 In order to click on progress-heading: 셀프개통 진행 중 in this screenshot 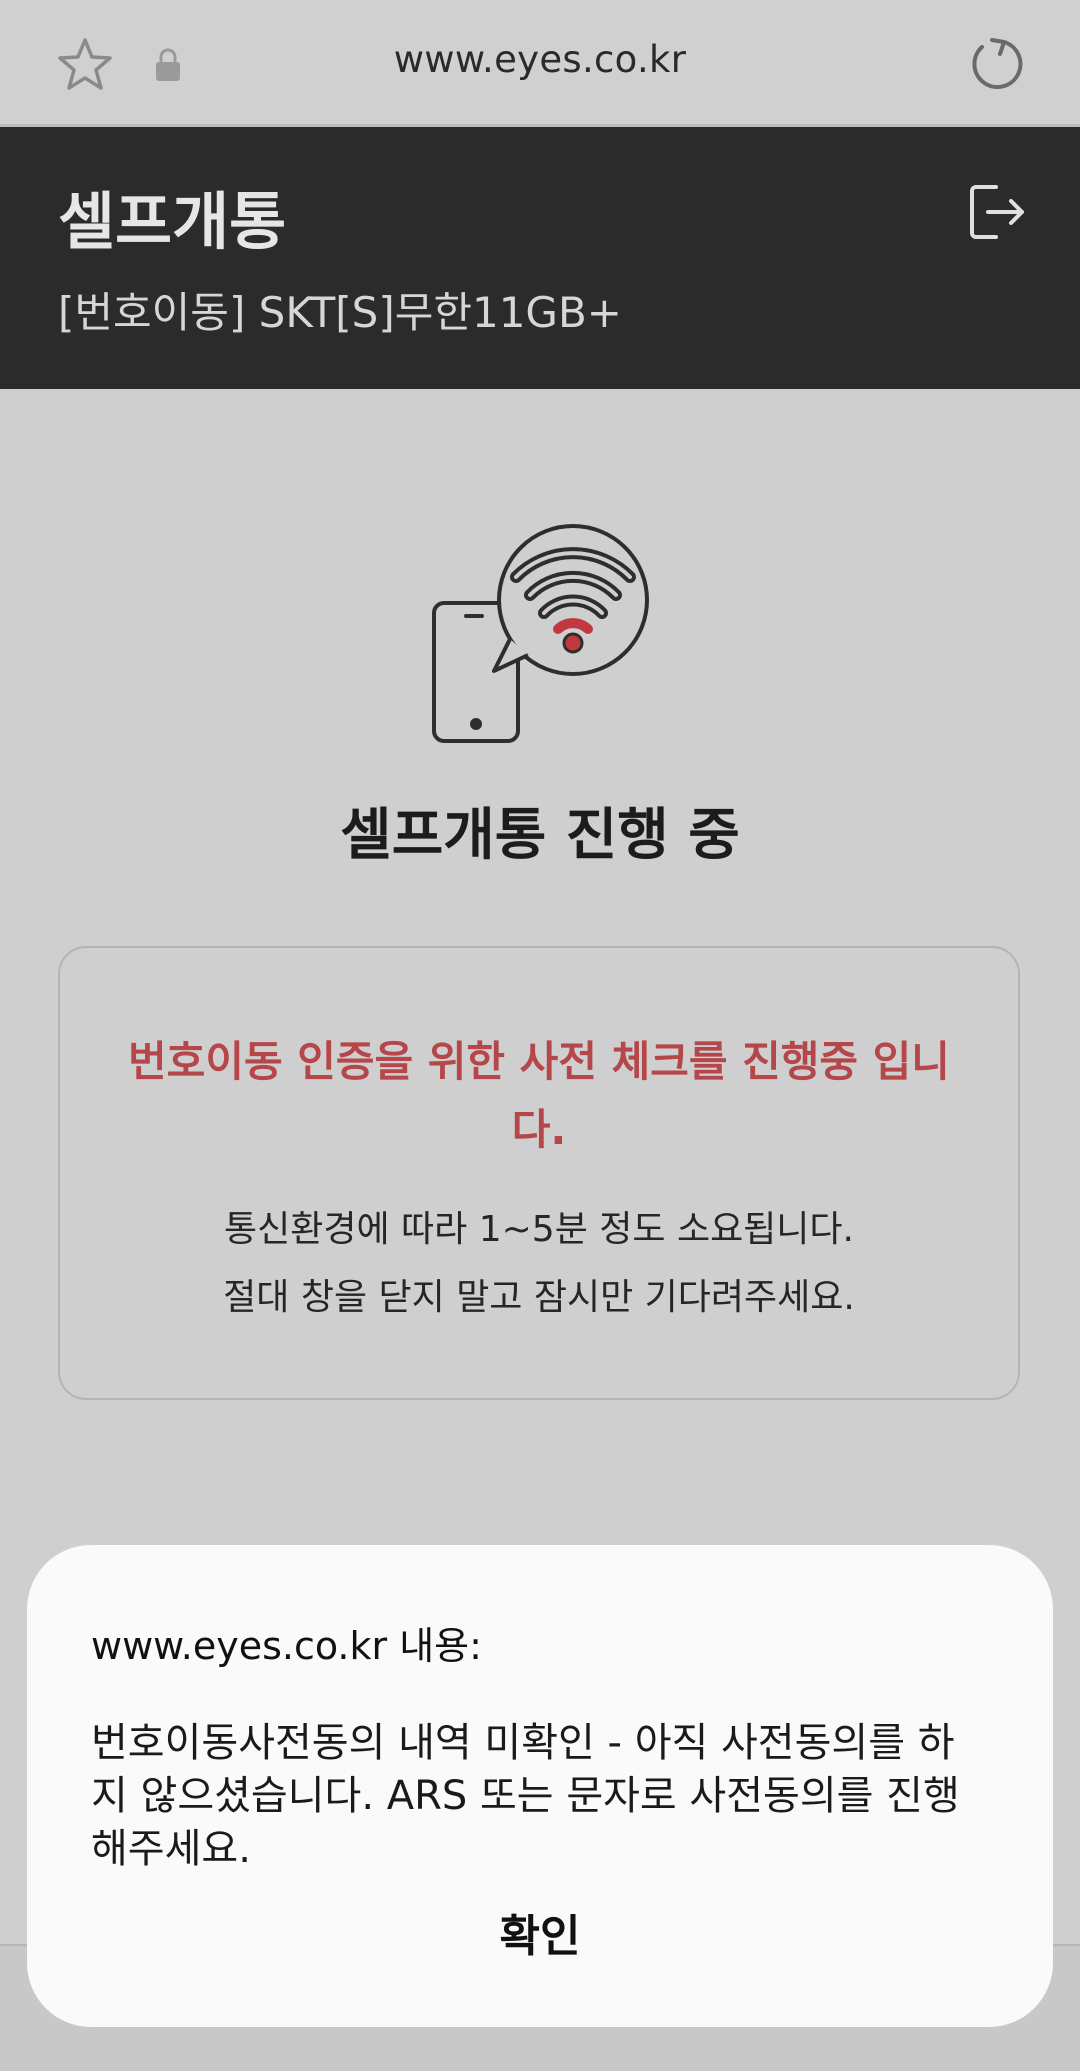, I will do `click(540, 835)`.